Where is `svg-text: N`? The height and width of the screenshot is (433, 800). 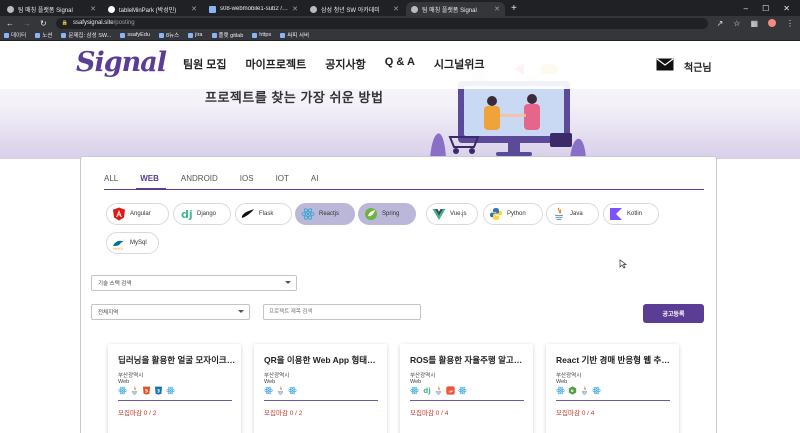
svg-text: N is located at coordinates (572, 391).